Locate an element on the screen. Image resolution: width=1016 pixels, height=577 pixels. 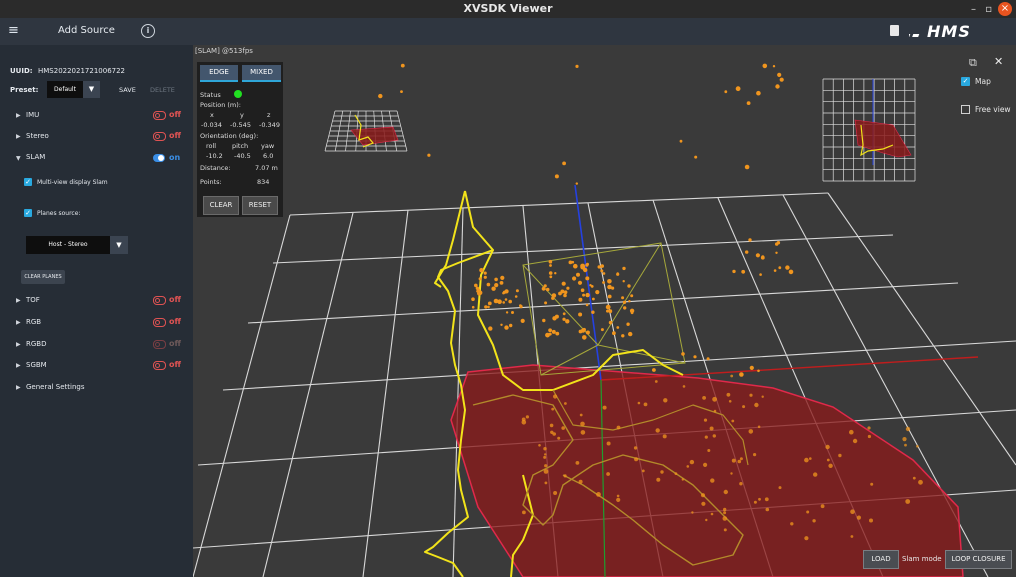
close-window-button: × is located at coordinates (1005, 9).